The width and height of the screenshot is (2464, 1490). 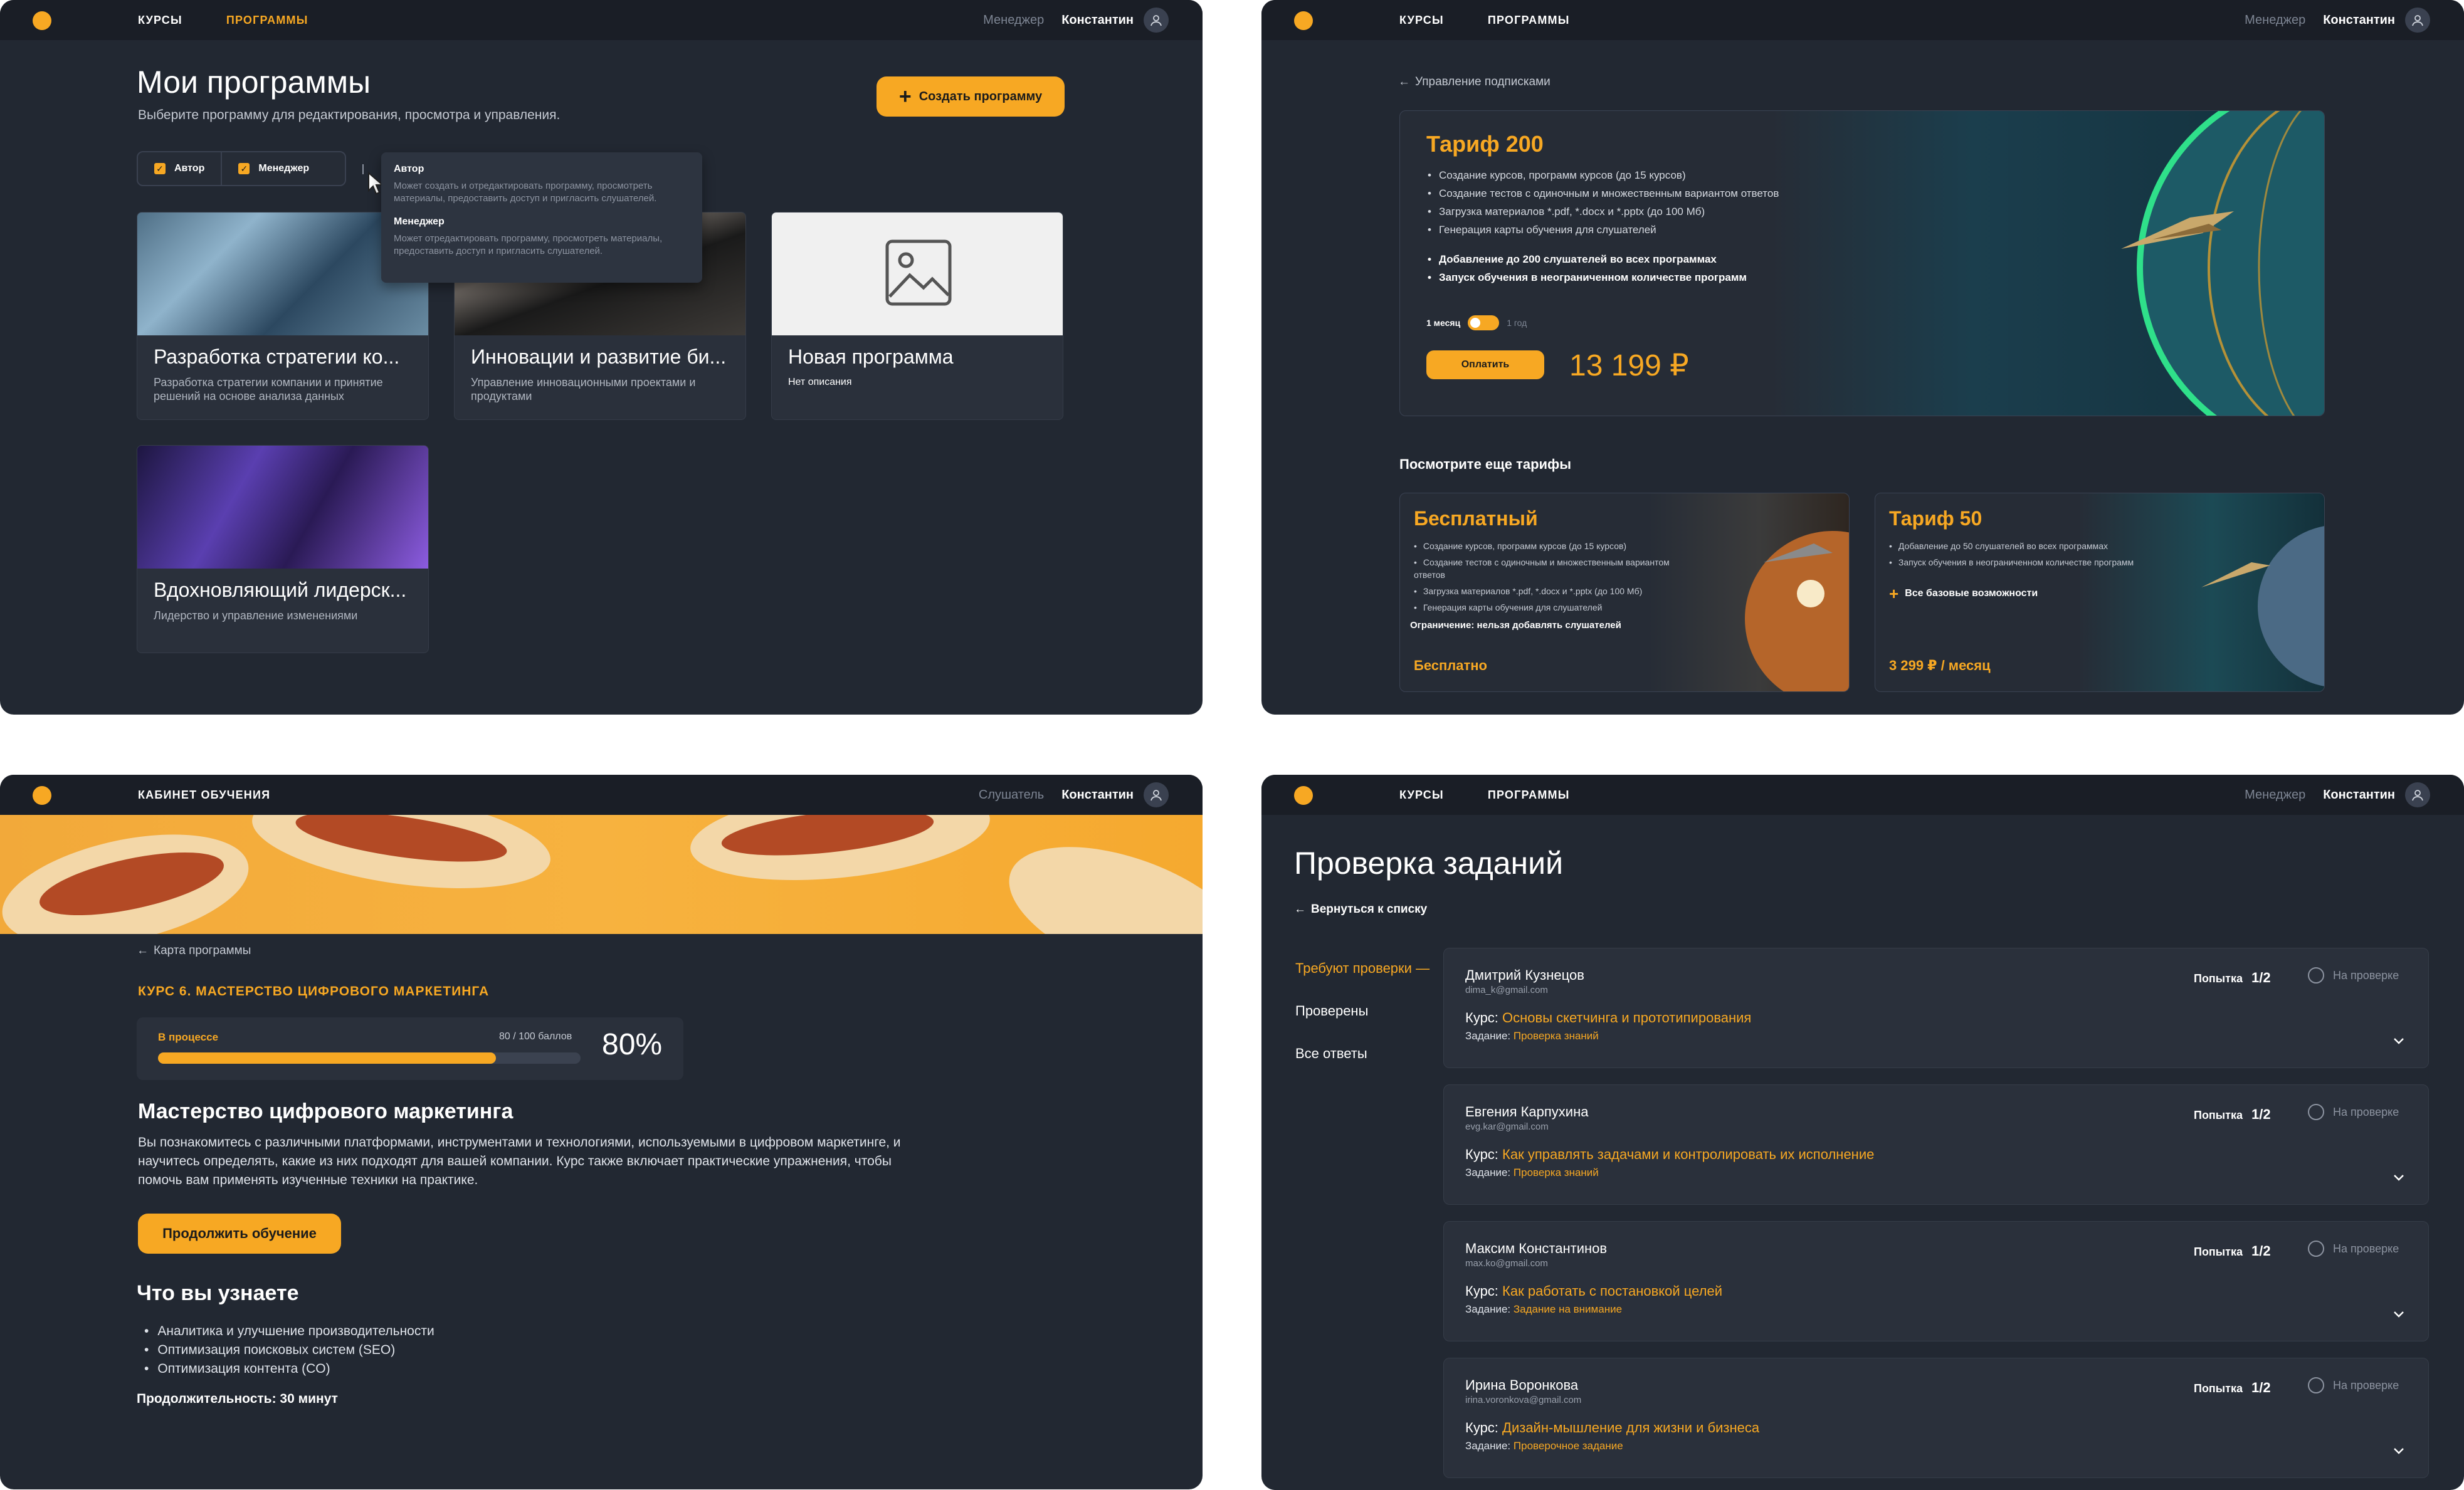 I want to click on image-placeholder-icon, so click(x=919, y=272).